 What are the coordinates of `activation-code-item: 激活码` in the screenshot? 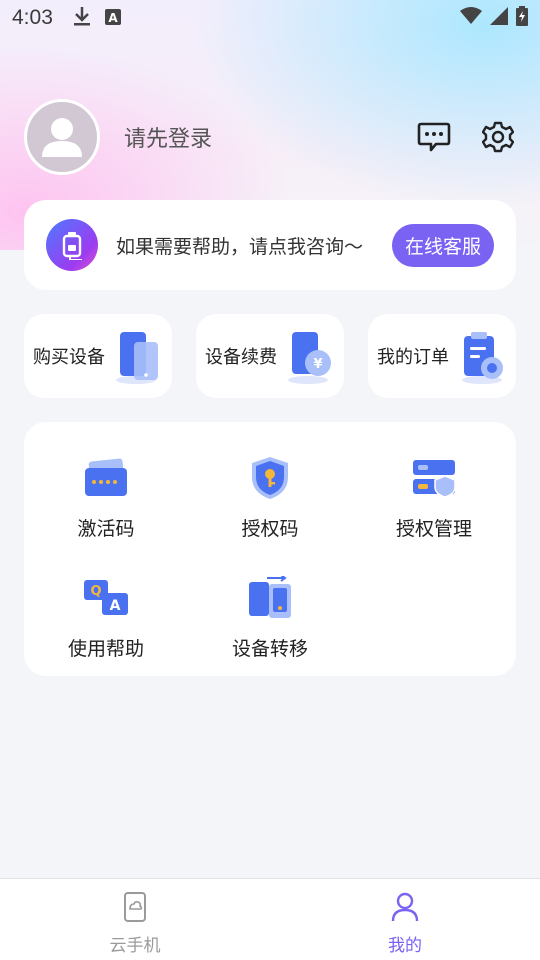 It's located at (106, 502).